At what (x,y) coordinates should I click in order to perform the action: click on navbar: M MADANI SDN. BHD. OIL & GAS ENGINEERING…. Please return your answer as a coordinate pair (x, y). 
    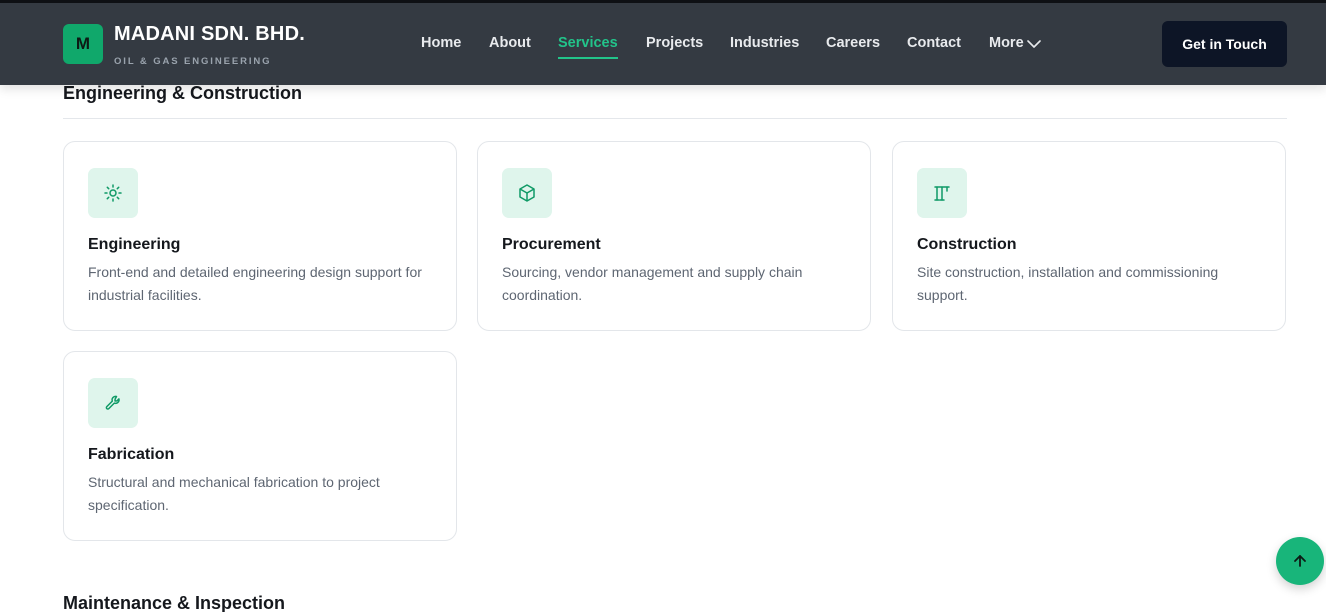
    Looking at the image, I should click on (663, 44).